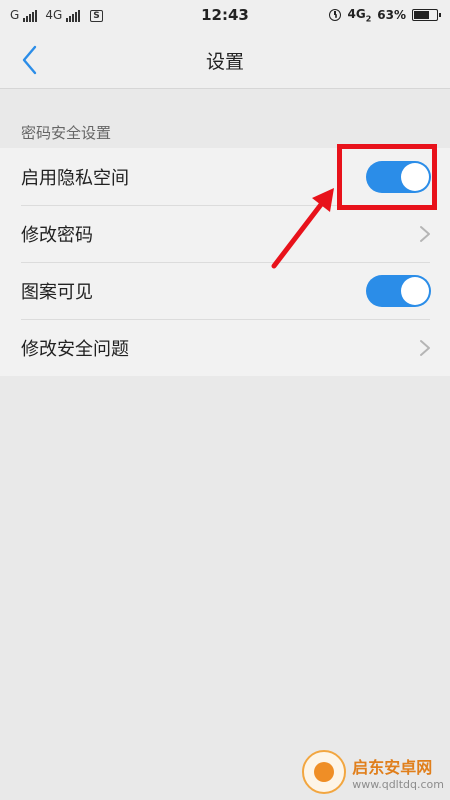 The height and width of the screenshot is (800, 450). I want to click on watermark-logo-icon, so click(324, 772).